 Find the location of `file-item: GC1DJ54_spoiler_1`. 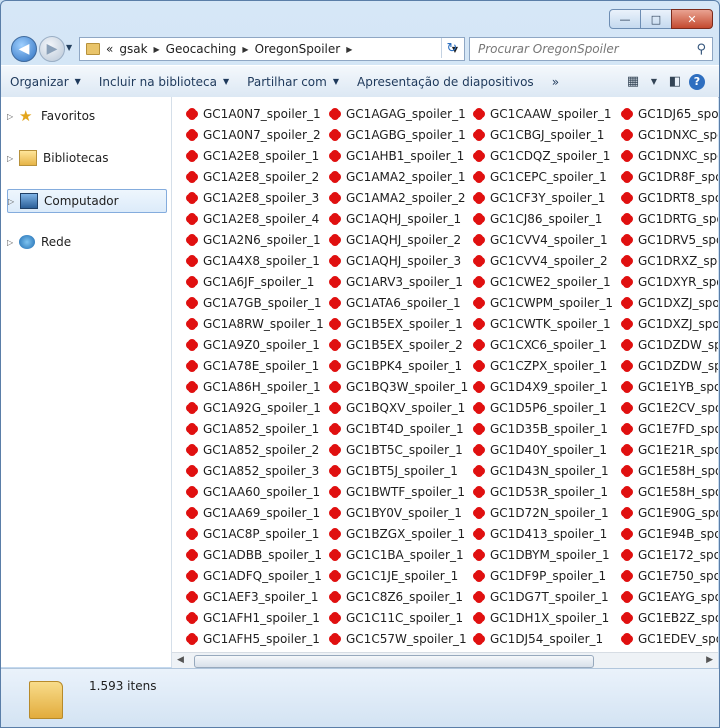

file-item: GC1DJ54_spoiler_1 is located at coordinates (543, 638).